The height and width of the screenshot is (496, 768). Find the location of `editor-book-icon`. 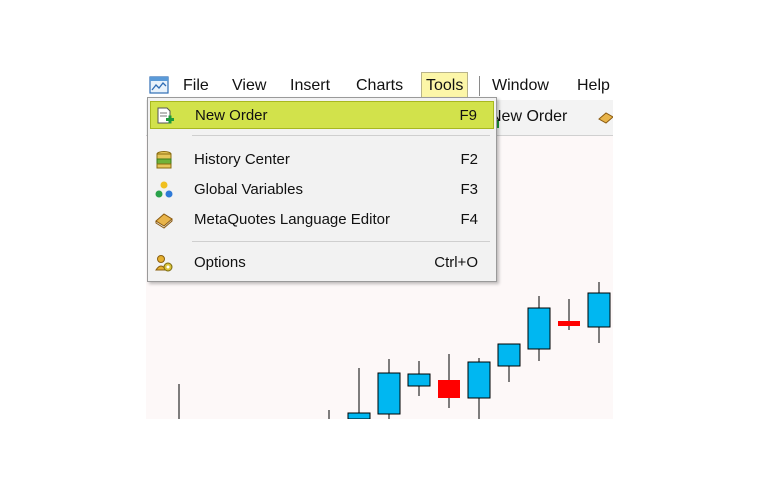

editor-book-icon is located at coordinates (164, 221).